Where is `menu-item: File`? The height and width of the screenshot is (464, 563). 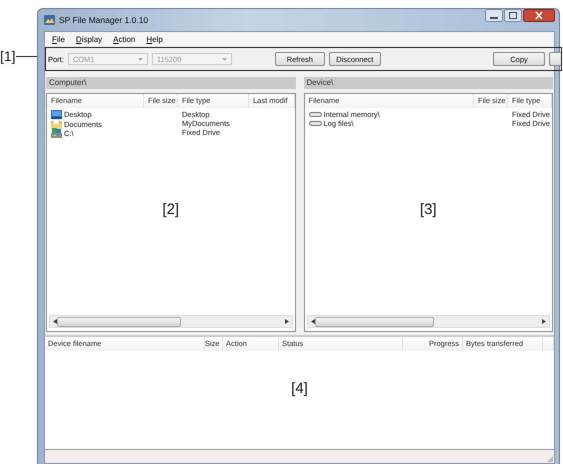 menu-item: File is located at coordinates (58, 39).